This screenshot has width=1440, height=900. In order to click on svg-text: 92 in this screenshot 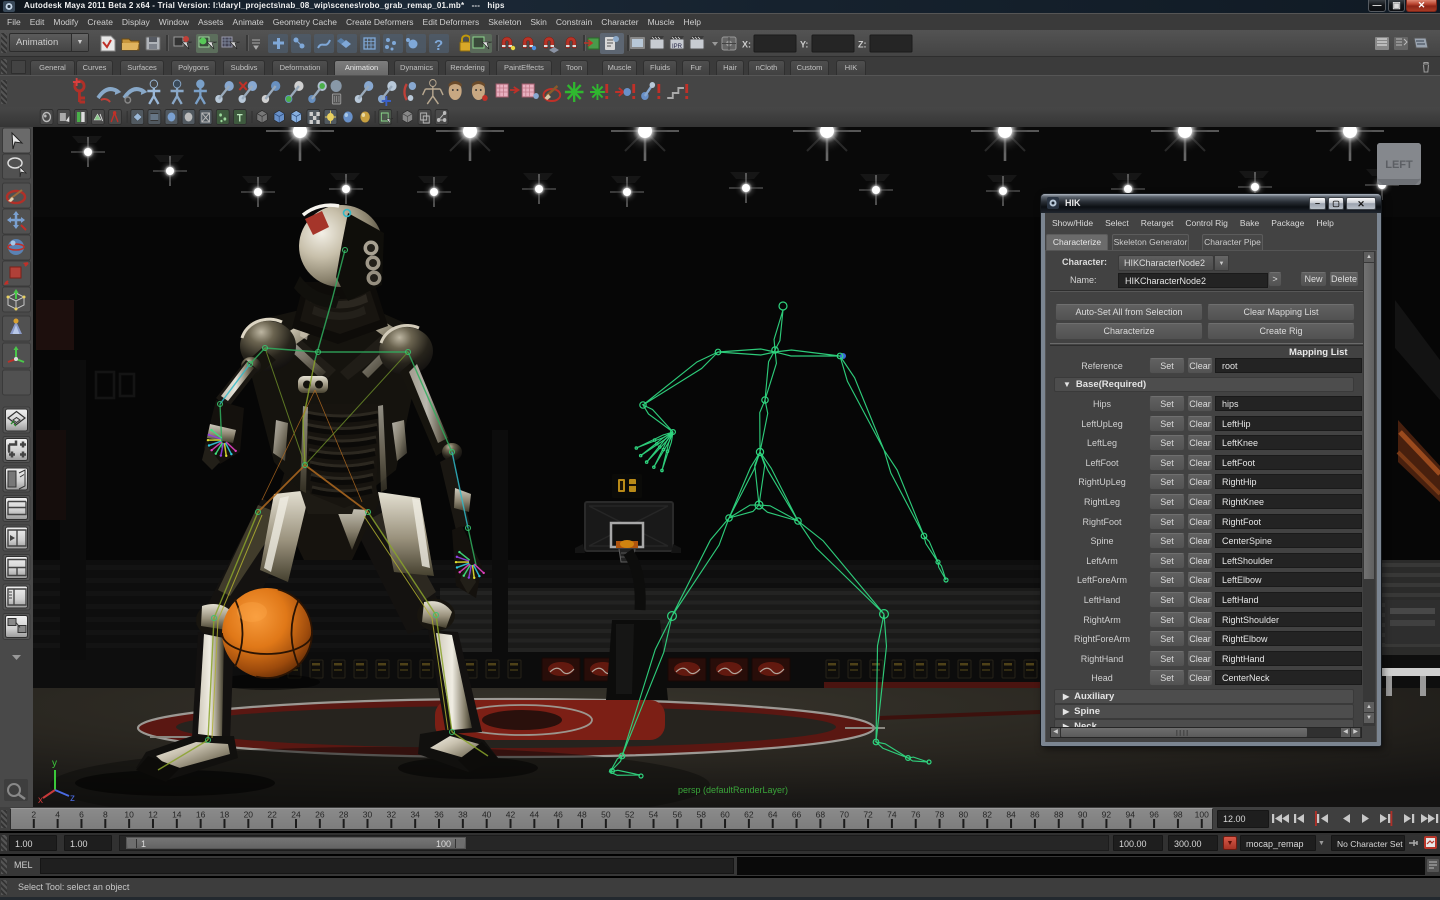, I will do `click(1107, 815)`.